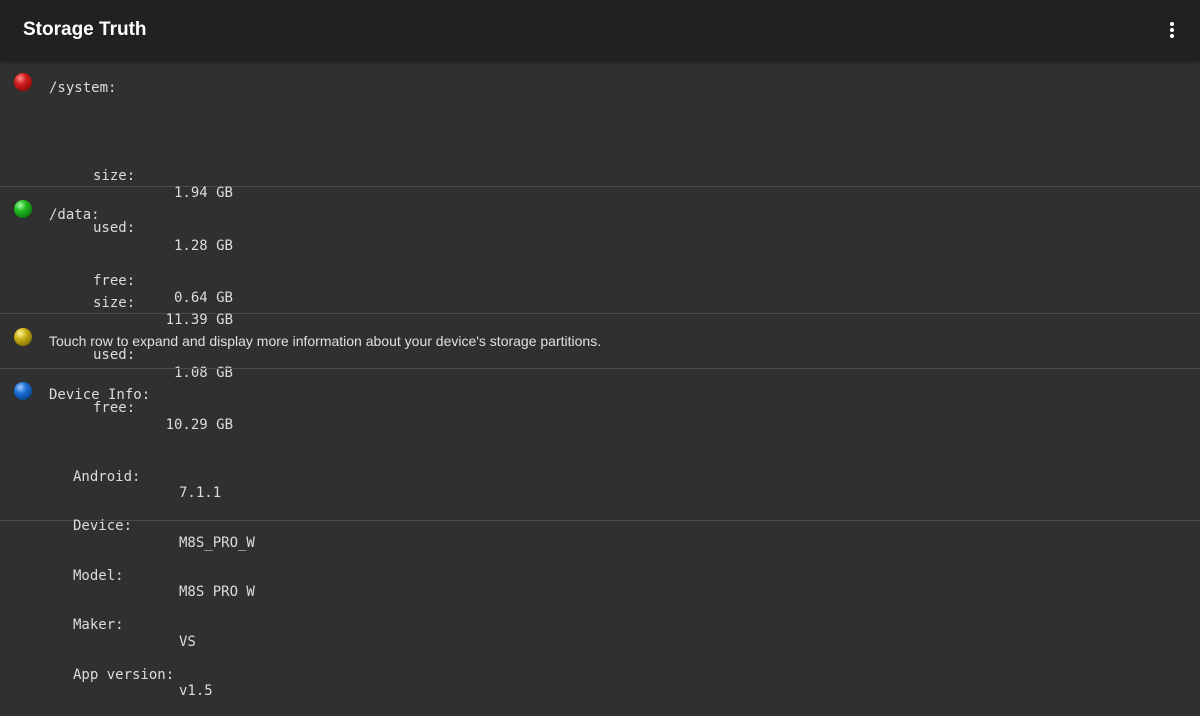 This screenshot has width=1200, height=716. I want to click on info-app-version: App version: v1.5, so click(203, 675).